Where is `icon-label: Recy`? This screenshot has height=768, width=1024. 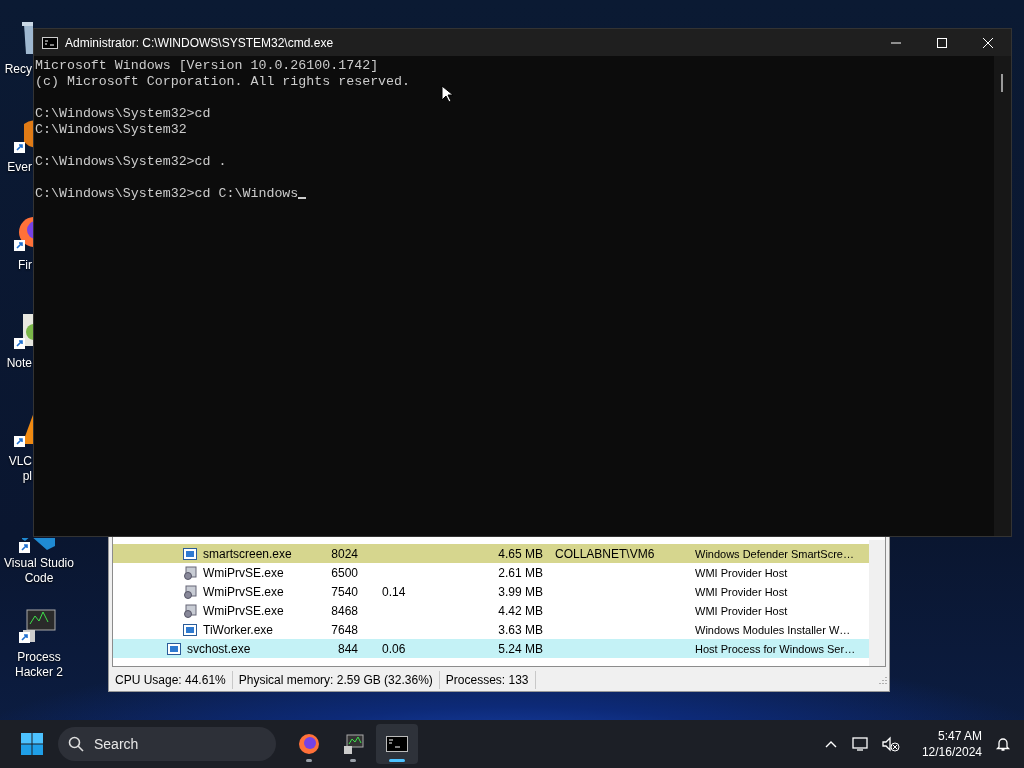 icon-label: Recy is located at coordinates (18, 69).